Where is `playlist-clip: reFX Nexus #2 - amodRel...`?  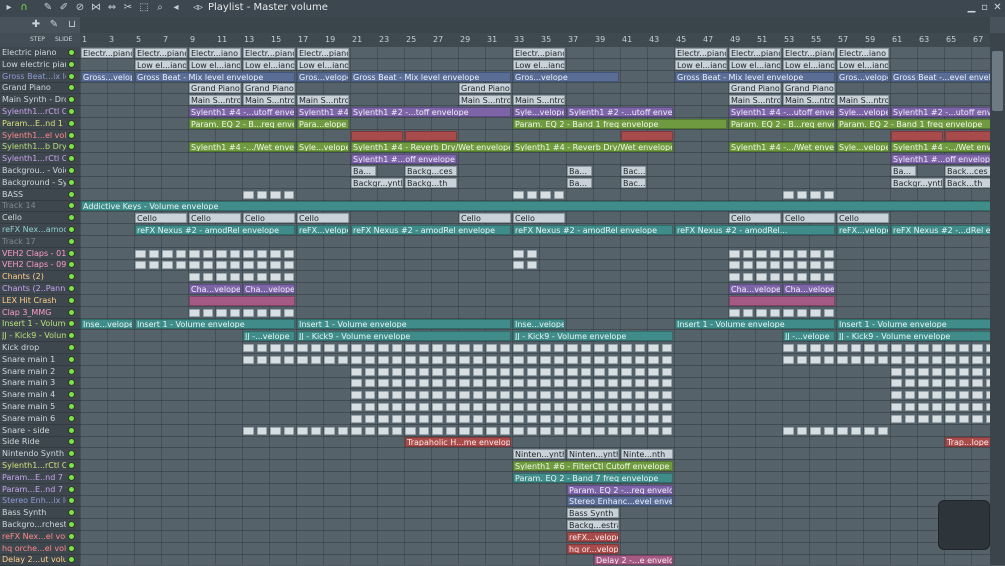 playlist-clip: reFX Nexus #2 - amodRel... is located at coordinates (755, 230).